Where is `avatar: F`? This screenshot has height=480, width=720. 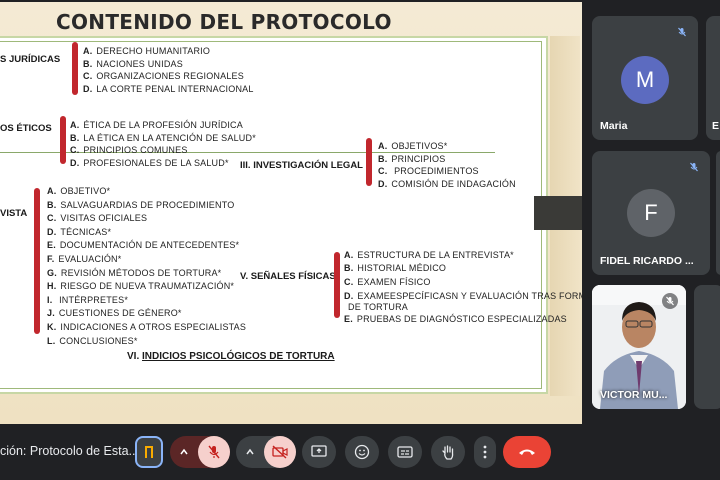
avatar: F is located at coordinates (651, 213).